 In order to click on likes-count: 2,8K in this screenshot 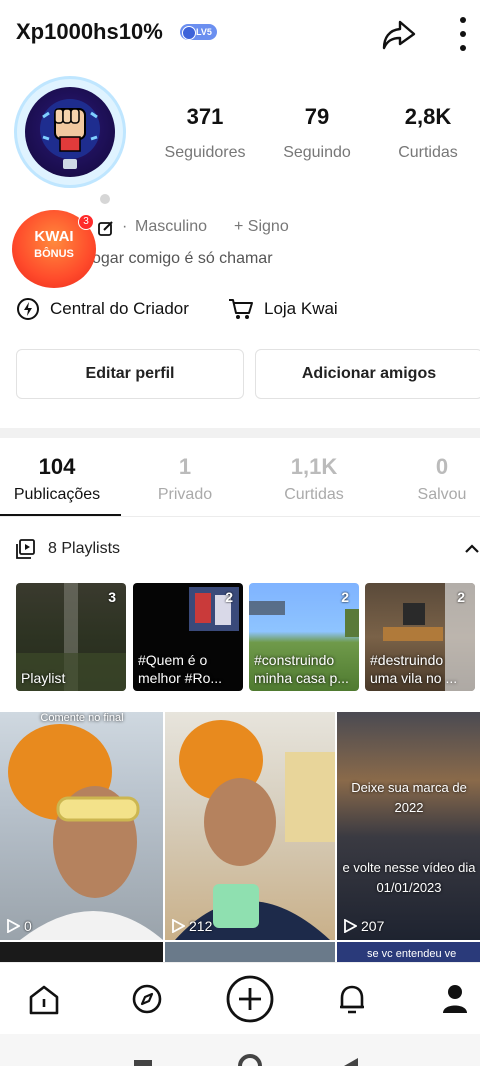, I will do `click(428, 116)`.